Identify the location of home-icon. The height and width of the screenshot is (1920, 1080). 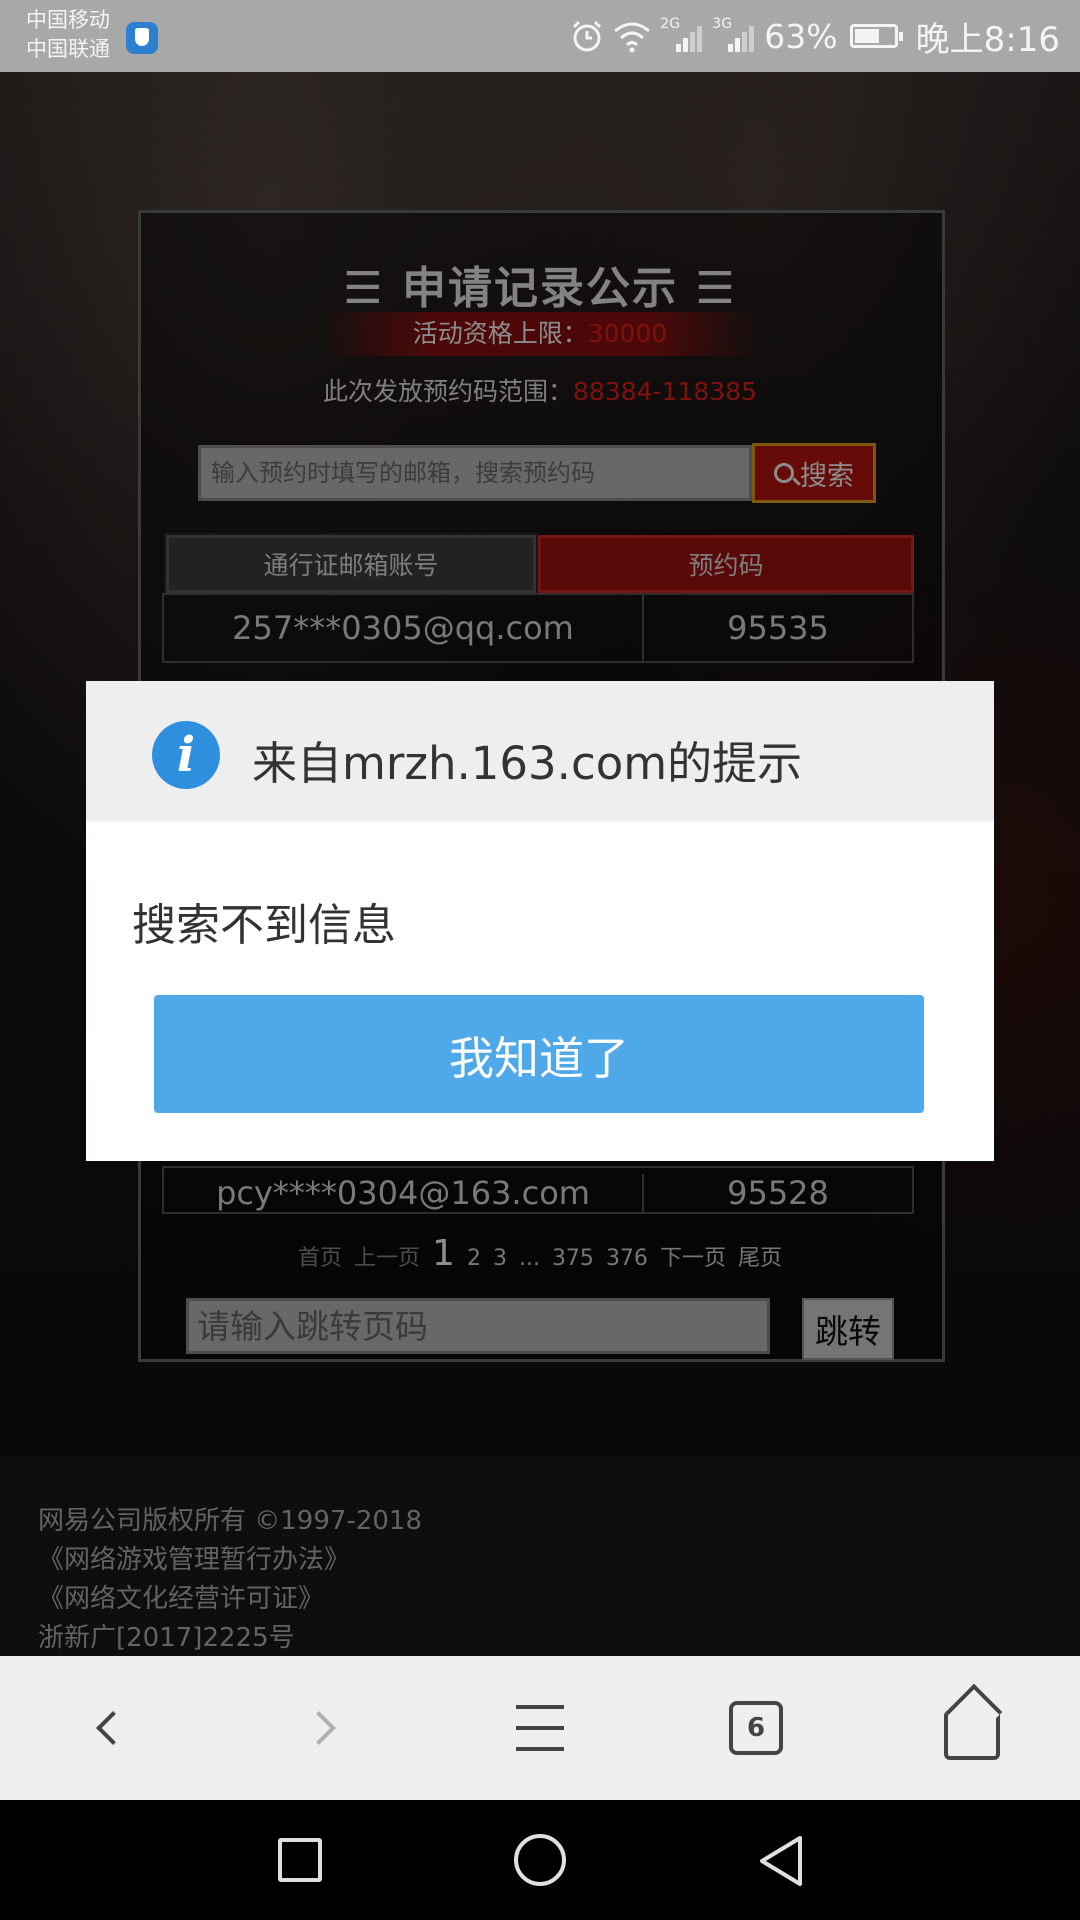
(972, 1735).